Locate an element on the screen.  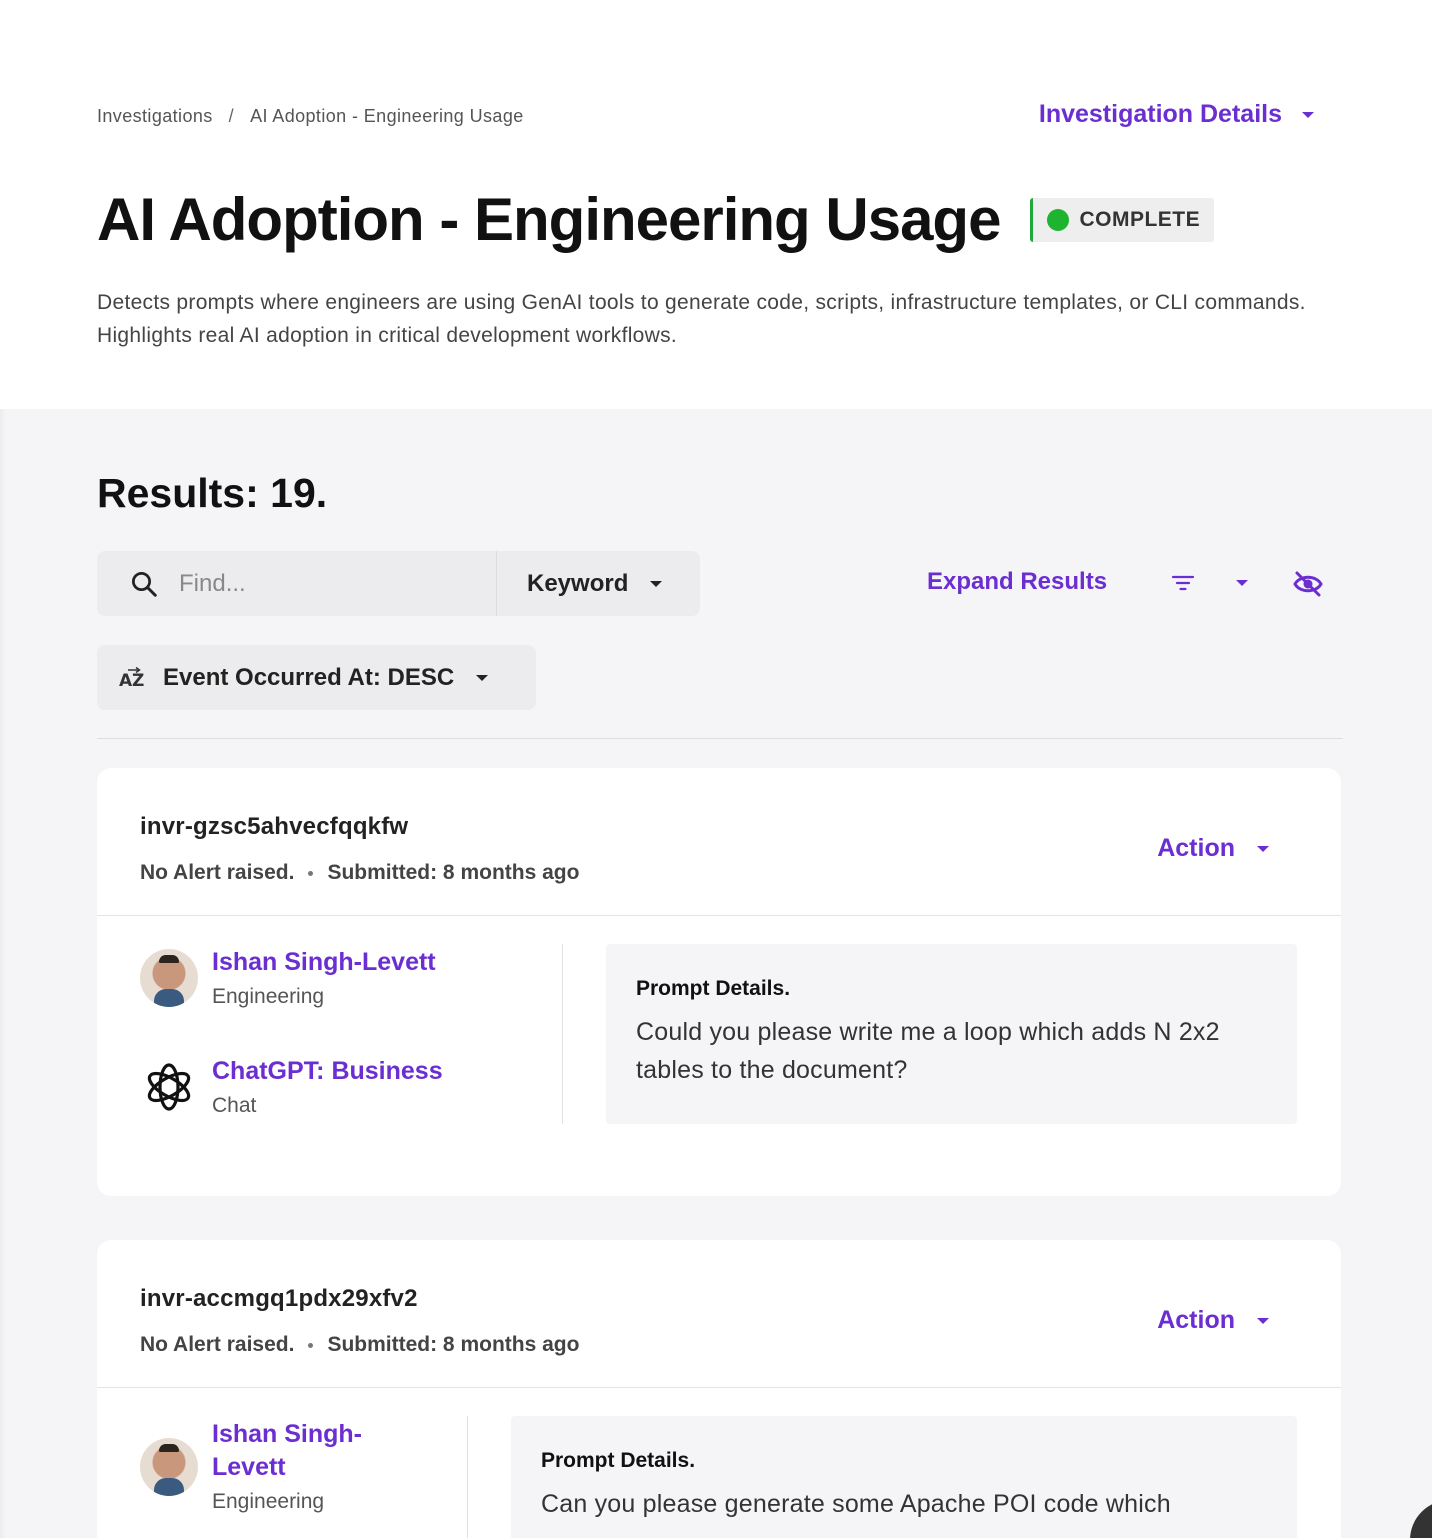
search-box is located at coordinates (297, 583).